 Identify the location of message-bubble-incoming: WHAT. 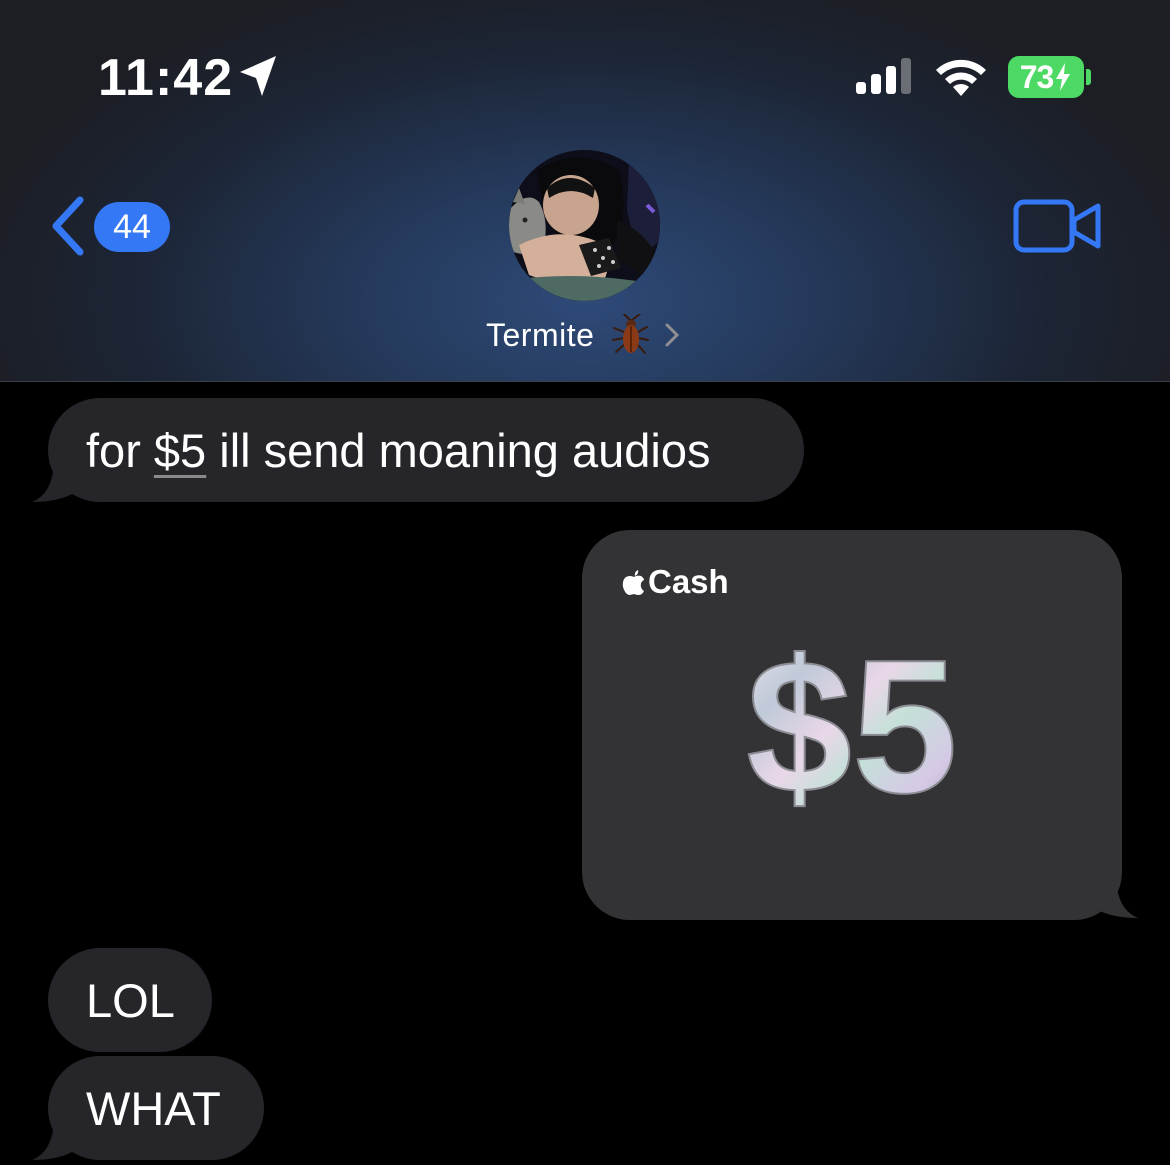
(156, 1108).